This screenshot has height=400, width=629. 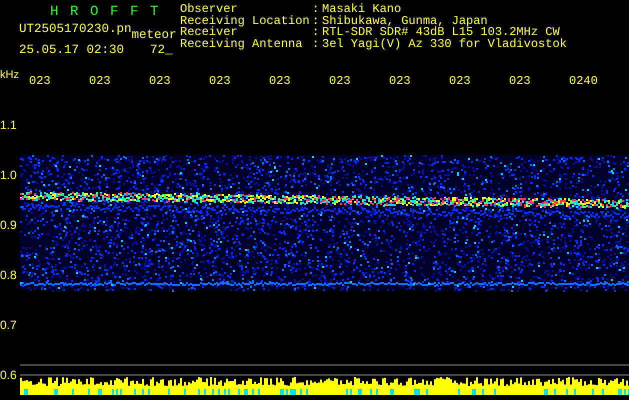 I want to click on file-name: UT2505170230.pn, so click(x=75, y=29).